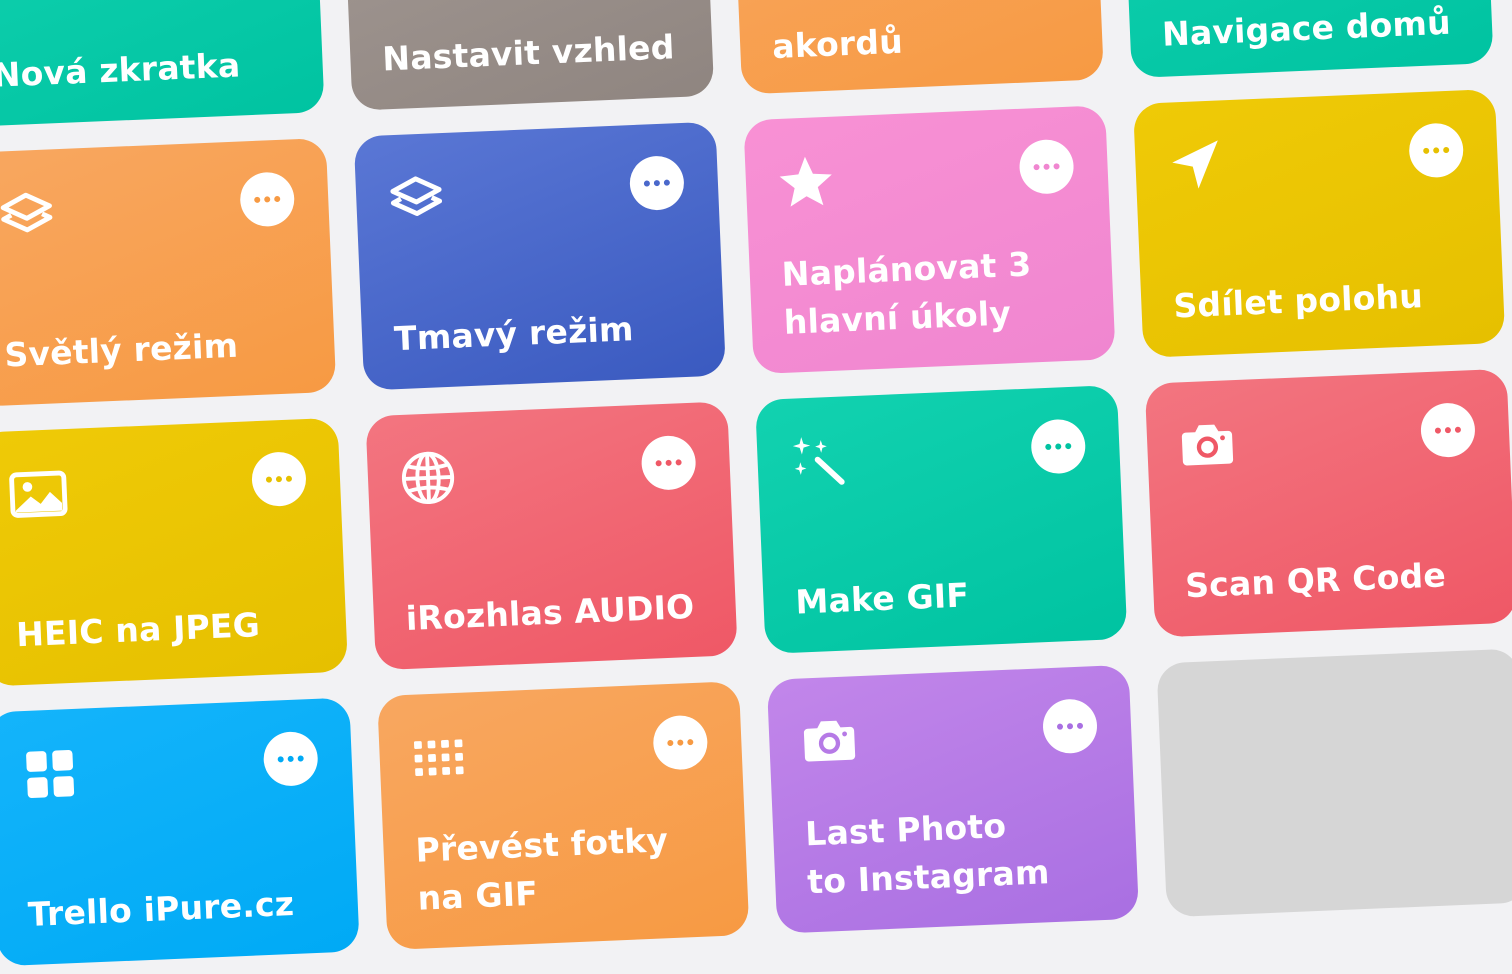 This screenshot has height=974, width=1512. Describe the element at coordinates (528, 53) in the screenshot. I see `shortcut-label: Nastavit vzhled` at that location.